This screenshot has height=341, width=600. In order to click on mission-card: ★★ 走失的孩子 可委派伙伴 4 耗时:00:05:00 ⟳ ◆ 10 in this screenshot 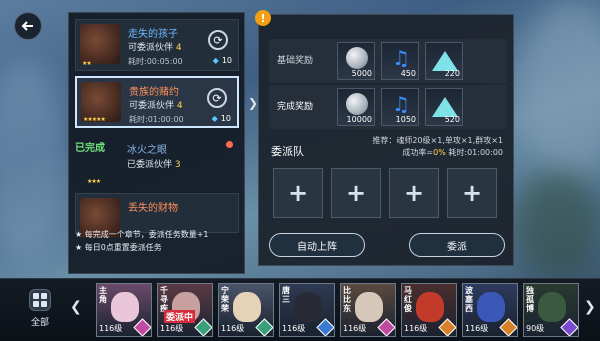, I will do `click(157, 45)`.